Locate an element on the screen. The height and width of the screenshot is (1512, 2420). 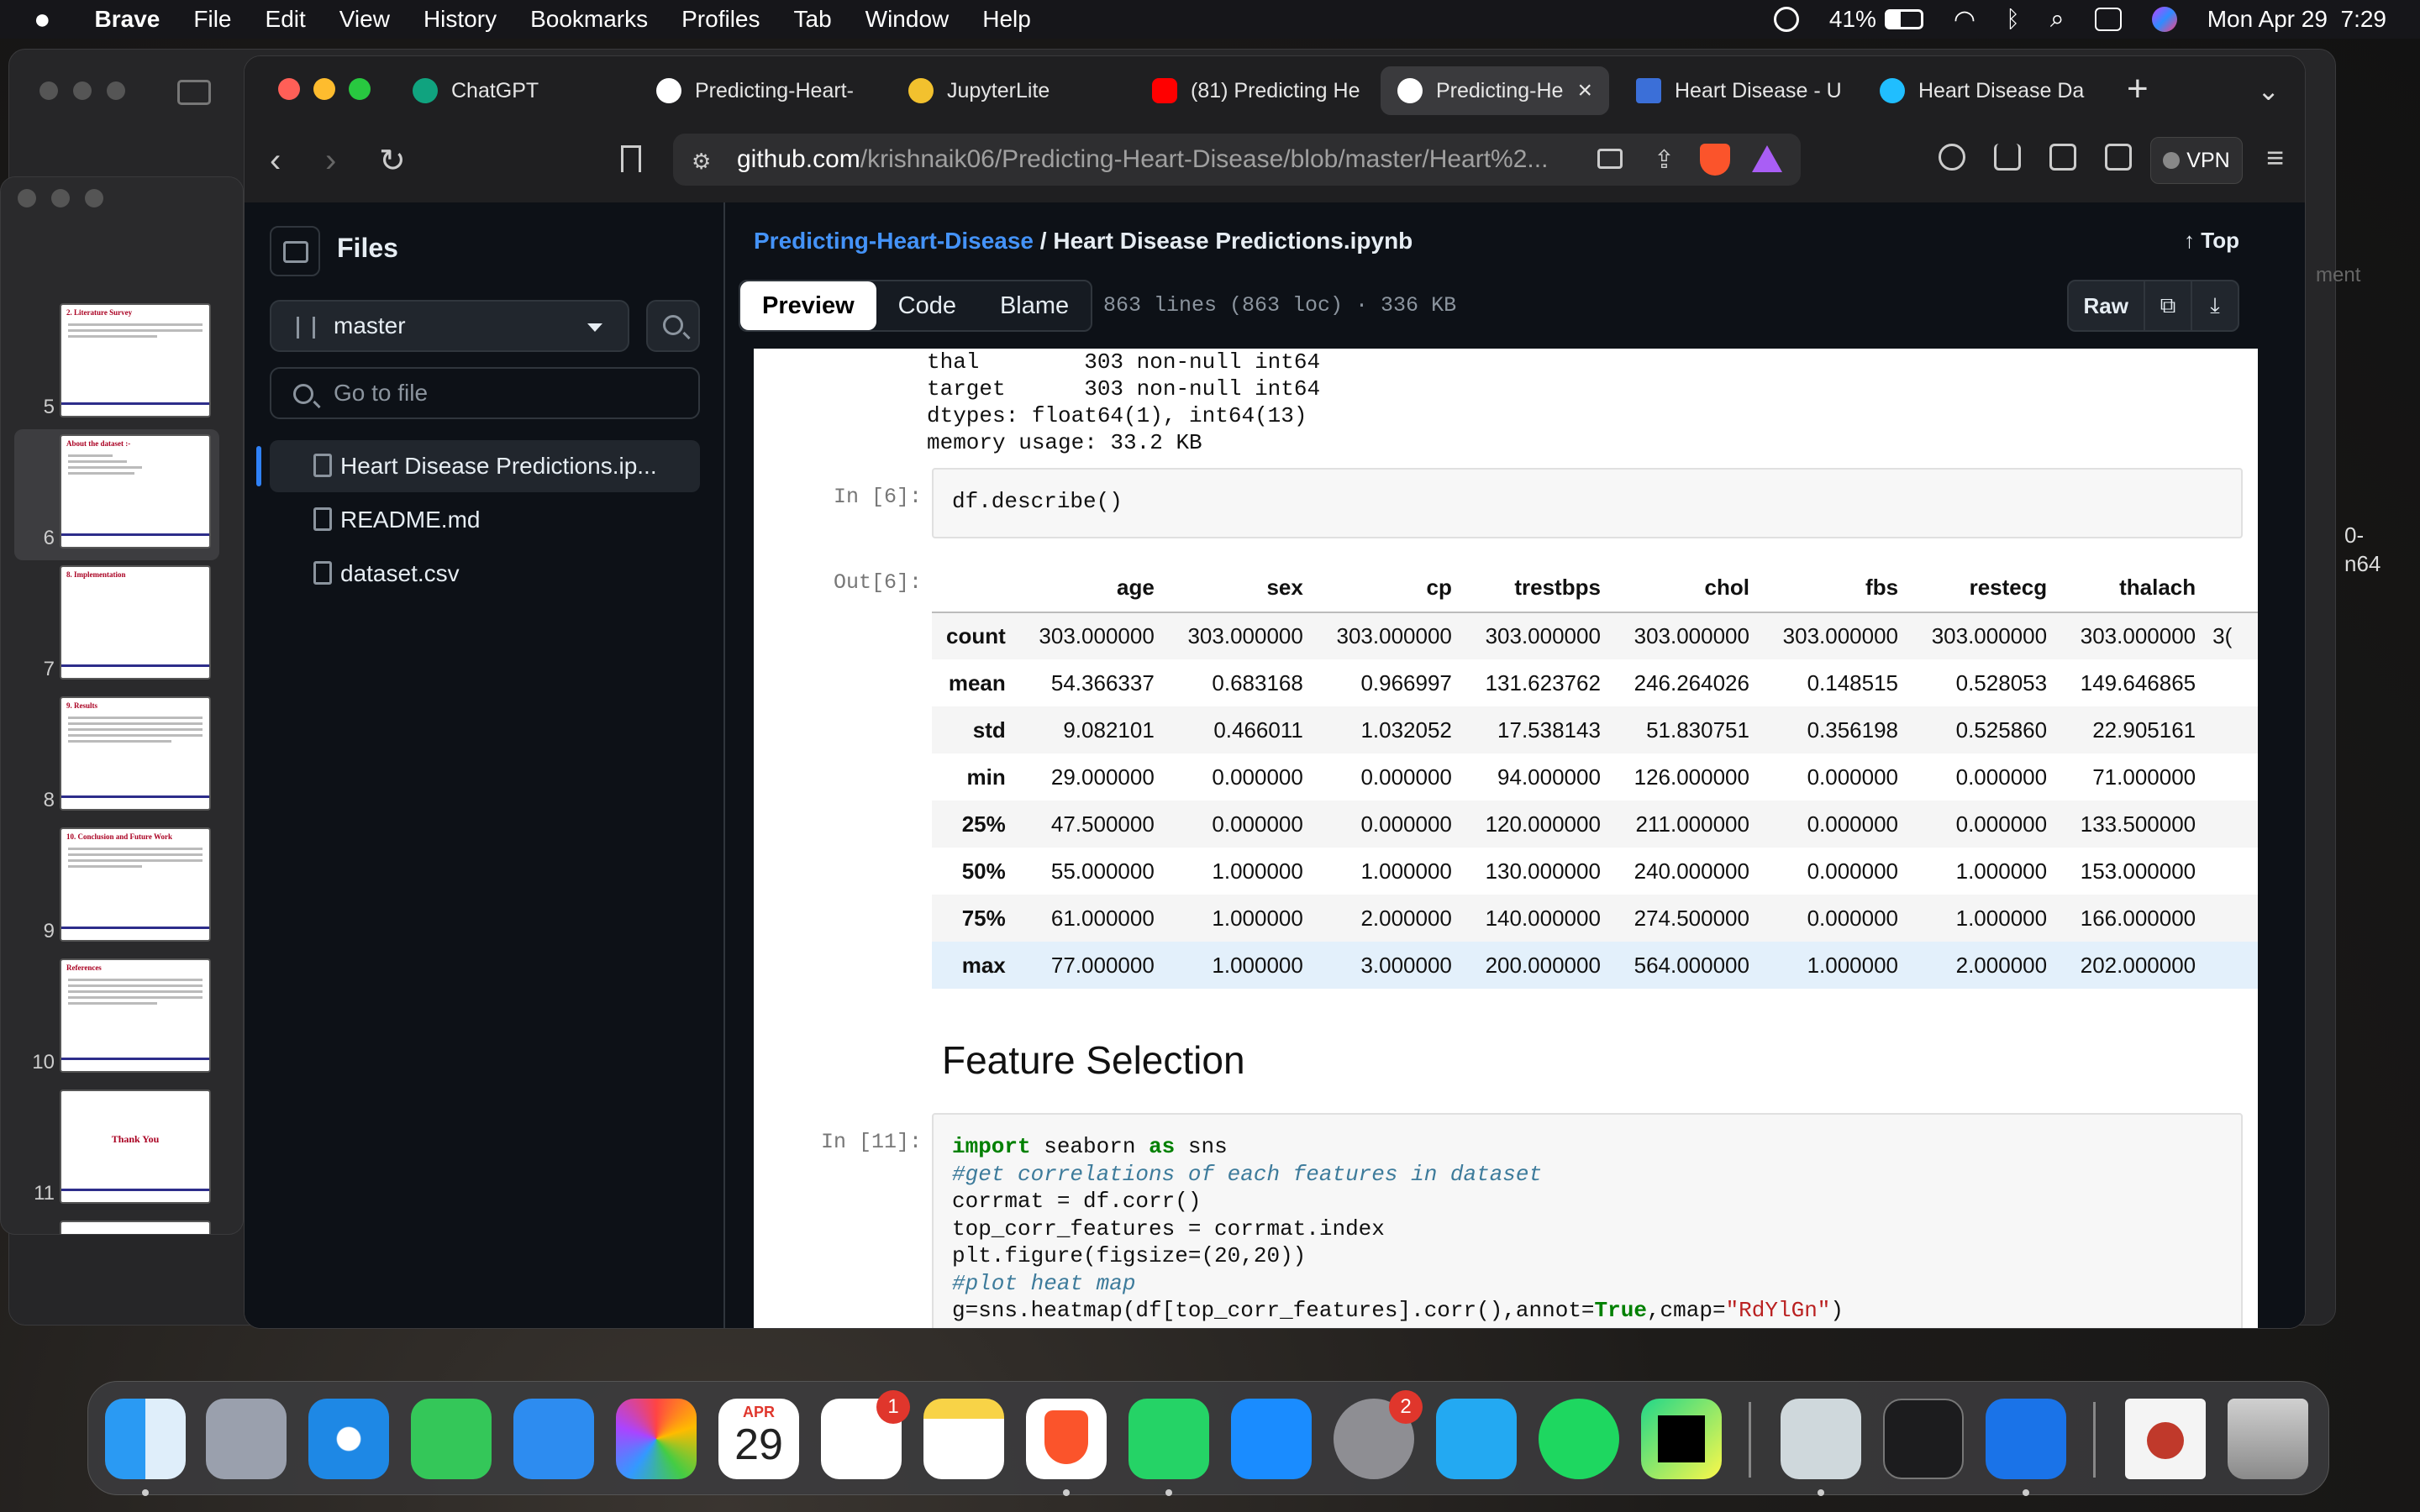
control-center-icon is located at coordinates (2108, 19).